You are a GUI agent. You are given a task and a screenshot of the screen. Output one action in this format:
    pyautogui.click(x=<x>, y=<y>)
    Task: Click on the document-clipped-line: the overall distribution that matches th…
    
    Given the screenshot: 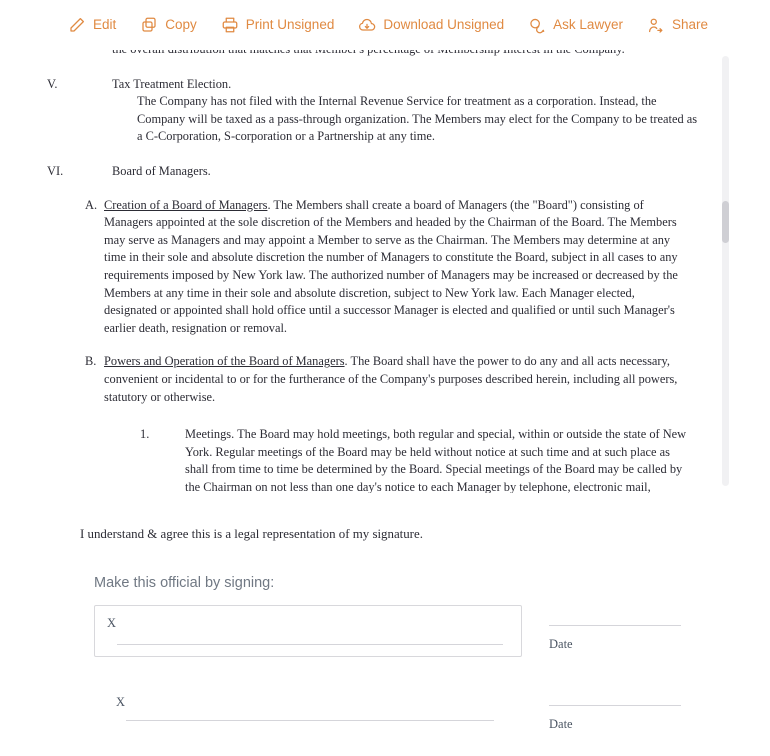 What is the action you would take?
    pyautogui.click(x=412, y=54)
    